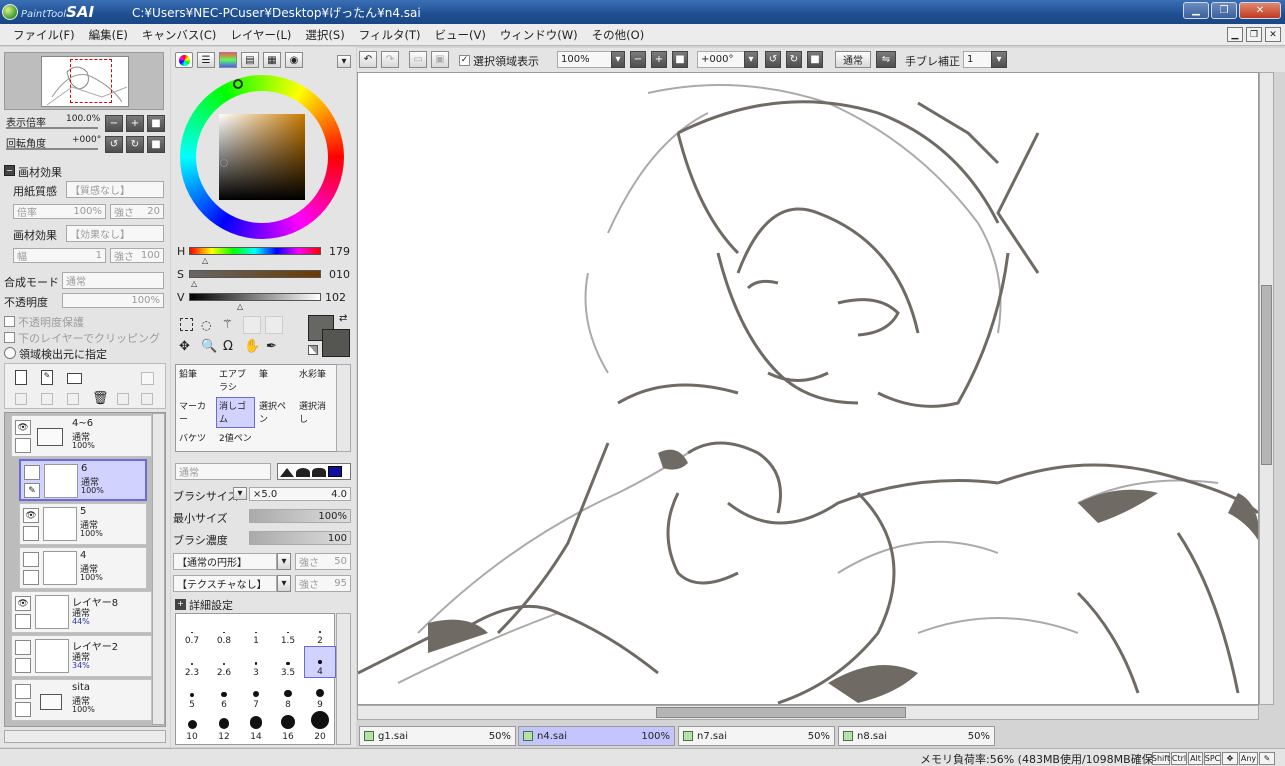 Image resolution: width=1285 pixels, height=766 pixels. Describe the element at coordinates (773, 59) in the screenshot. I see `toolbar-rotate-left-button: ↺` at that location.